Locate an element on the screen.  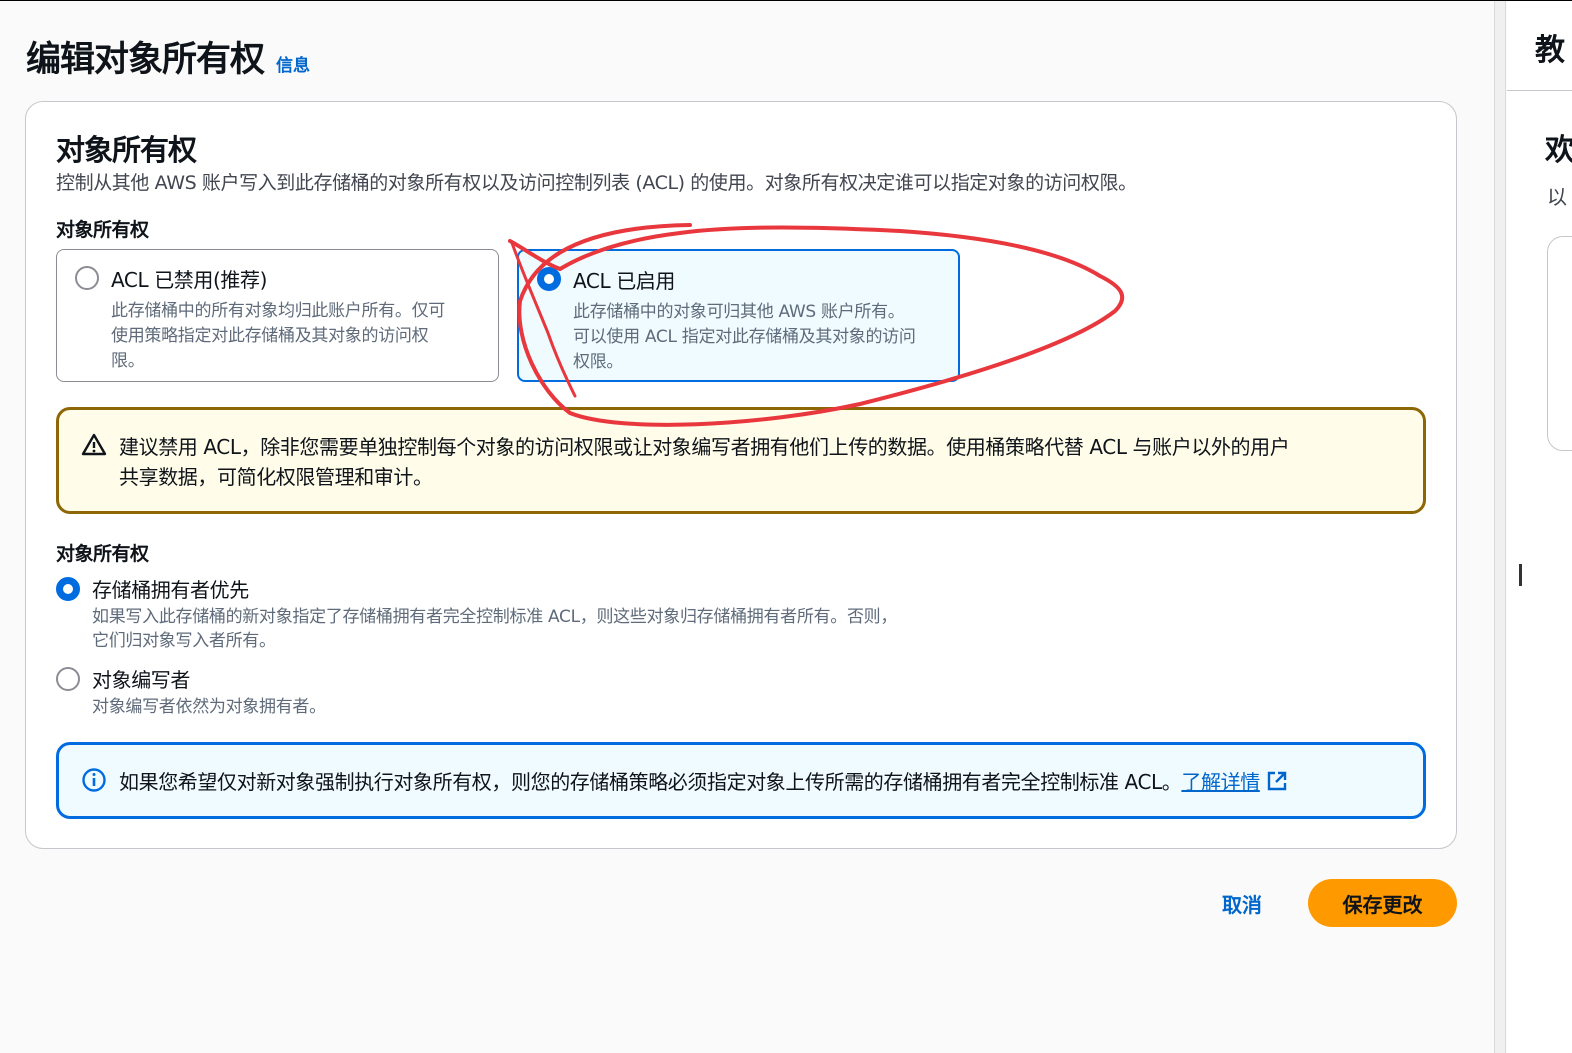
page-title: 编辑对象所有权 is located at coordinates (145, 60).